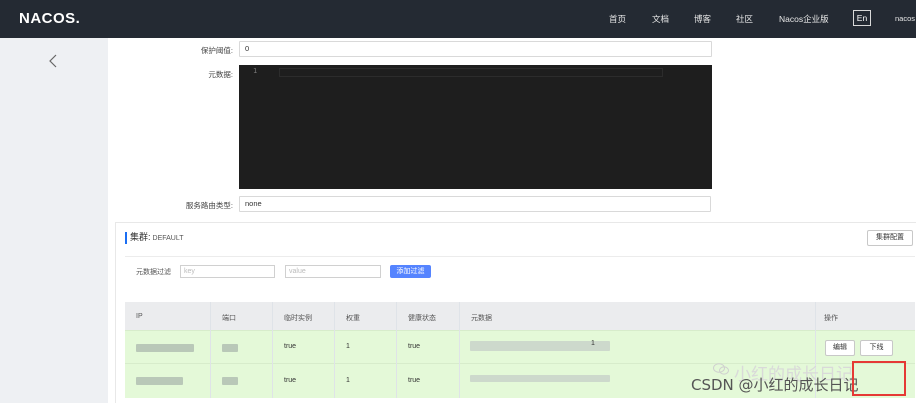 The image size is (916, 403). I want to click on cluster-title-label: 集群:, so click(140, 237).